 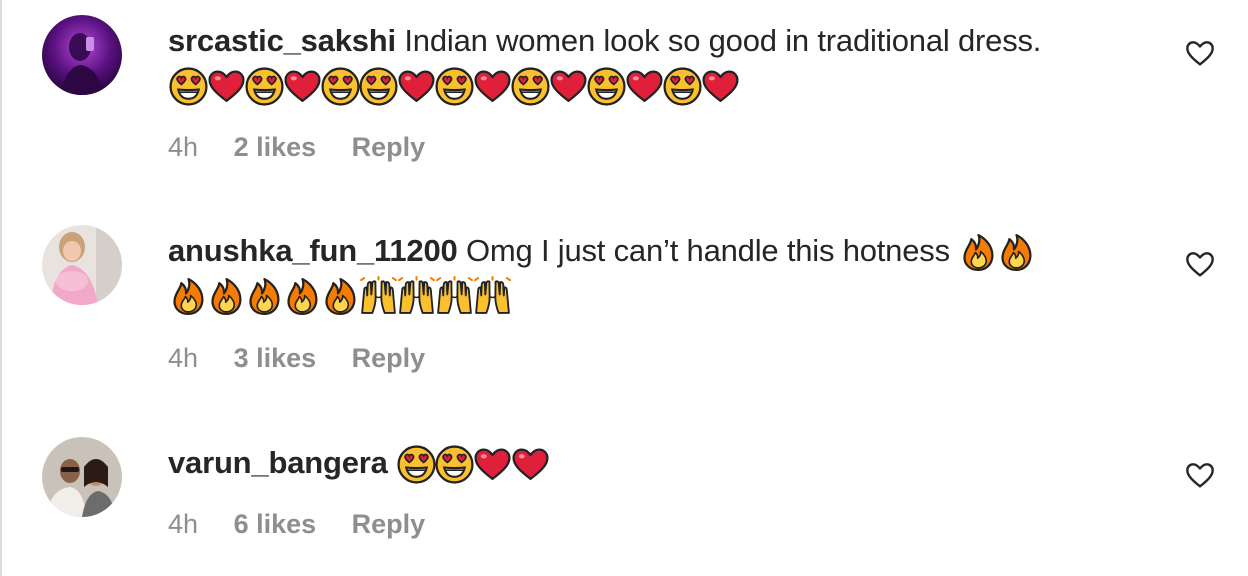 I want to click on comment-text: Omg I just can’t handle this hotness, so click(x=707, y=250).